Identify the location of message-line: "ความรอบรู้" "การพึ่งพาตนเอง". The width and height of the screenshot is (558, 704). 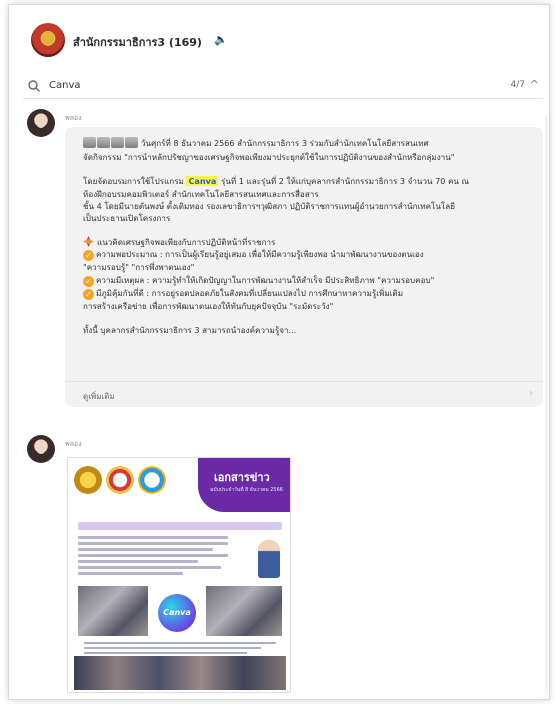
(139, 267).